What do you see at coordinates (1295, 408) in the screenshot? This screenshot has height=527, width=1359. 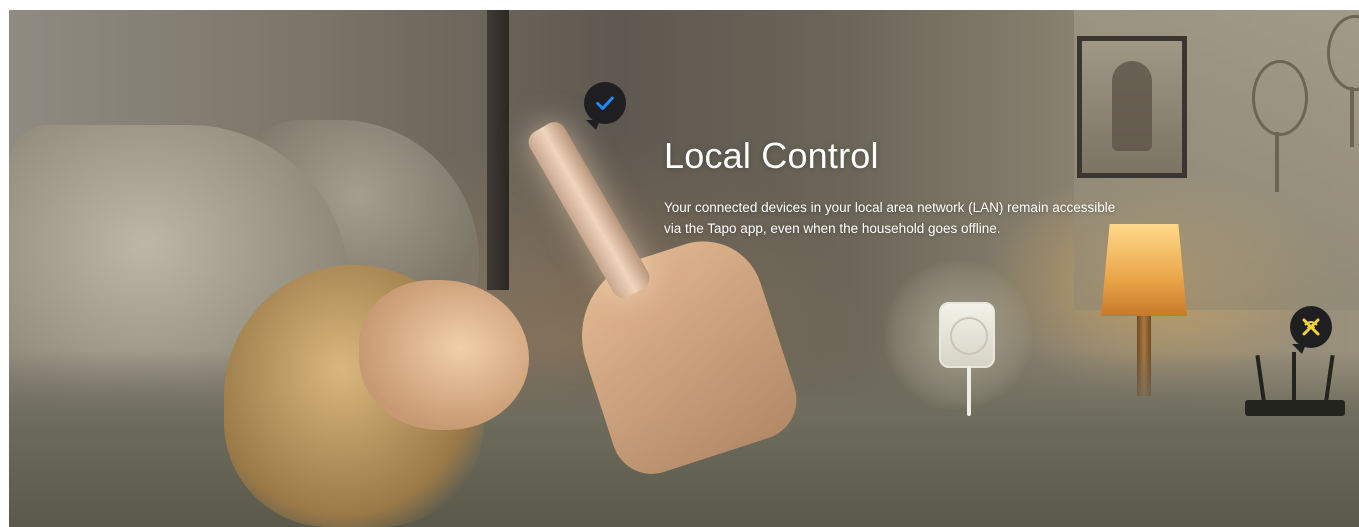 I see `wifi-router` at bounding box center [1295, 408].